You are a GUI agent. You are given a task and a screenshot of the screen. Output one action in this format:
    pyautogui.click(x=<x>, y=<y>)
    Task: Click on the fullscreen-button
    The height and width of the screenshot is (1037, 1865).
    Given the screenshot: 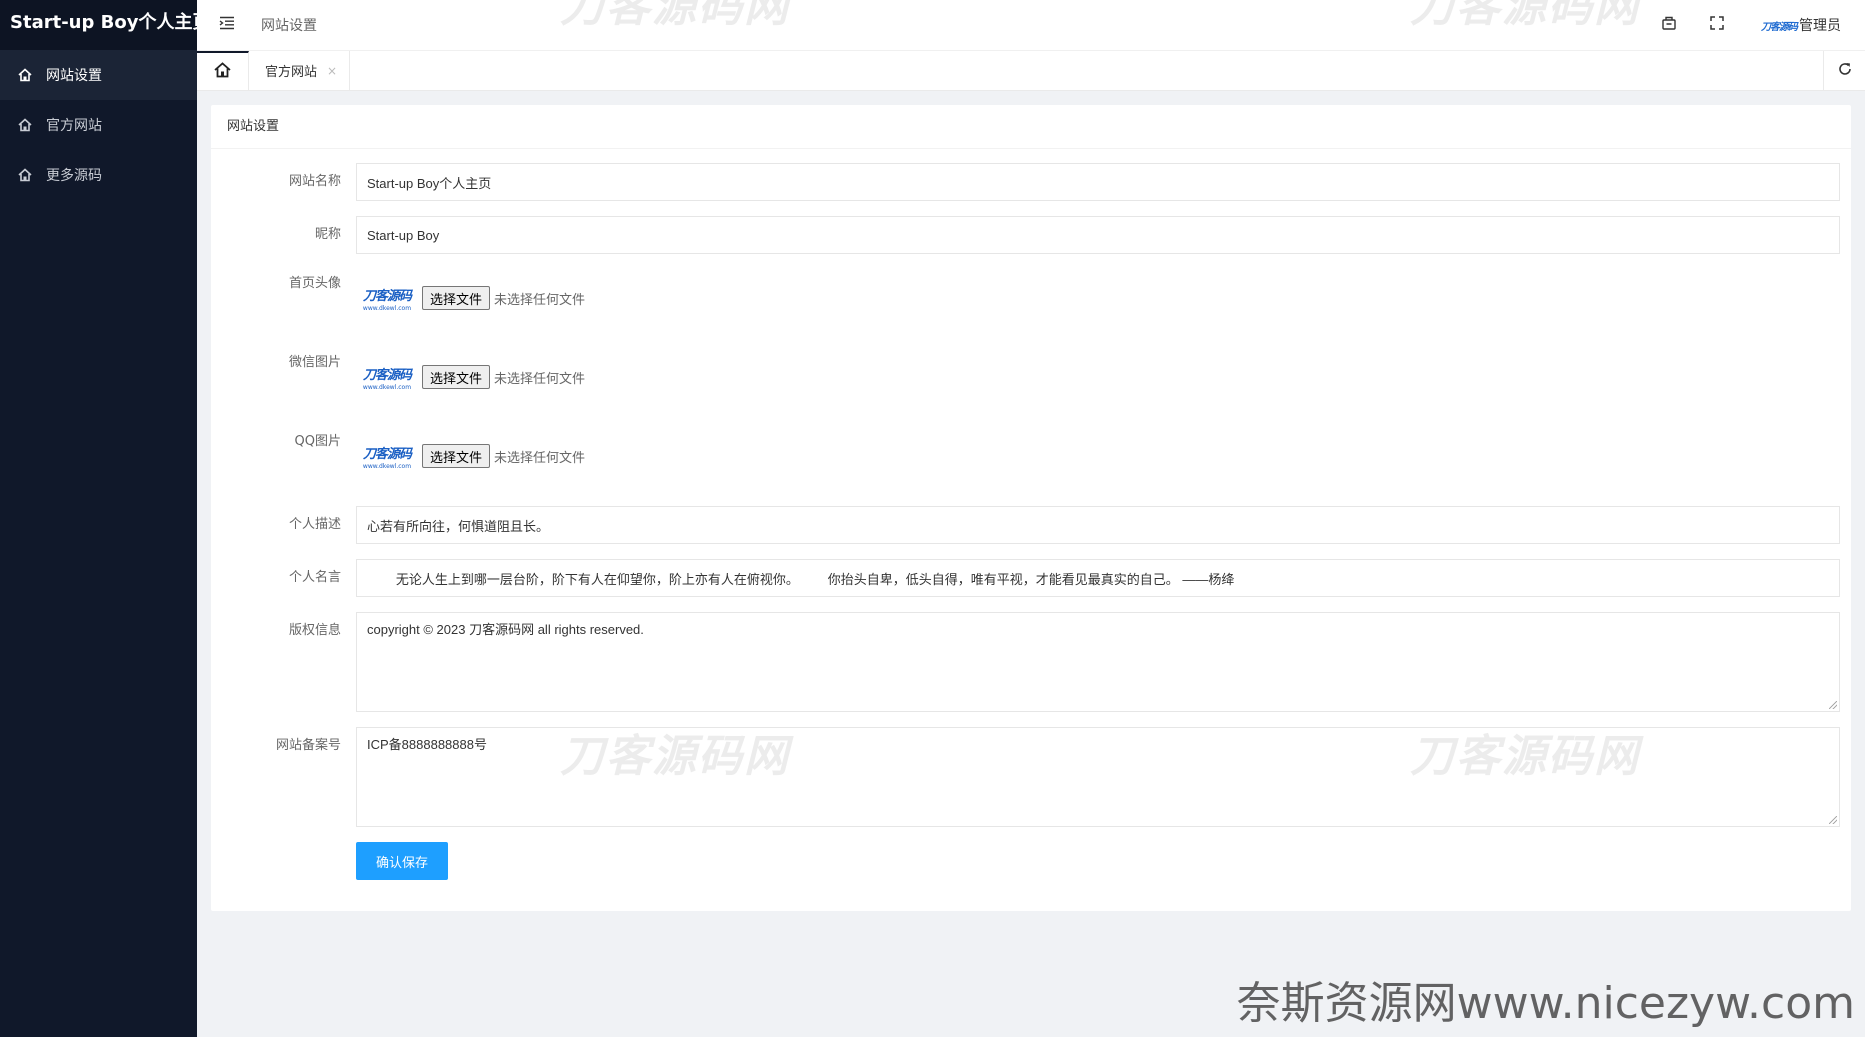 What is the action you would take?
    pyautogui.click(x=1717, y=25)
    